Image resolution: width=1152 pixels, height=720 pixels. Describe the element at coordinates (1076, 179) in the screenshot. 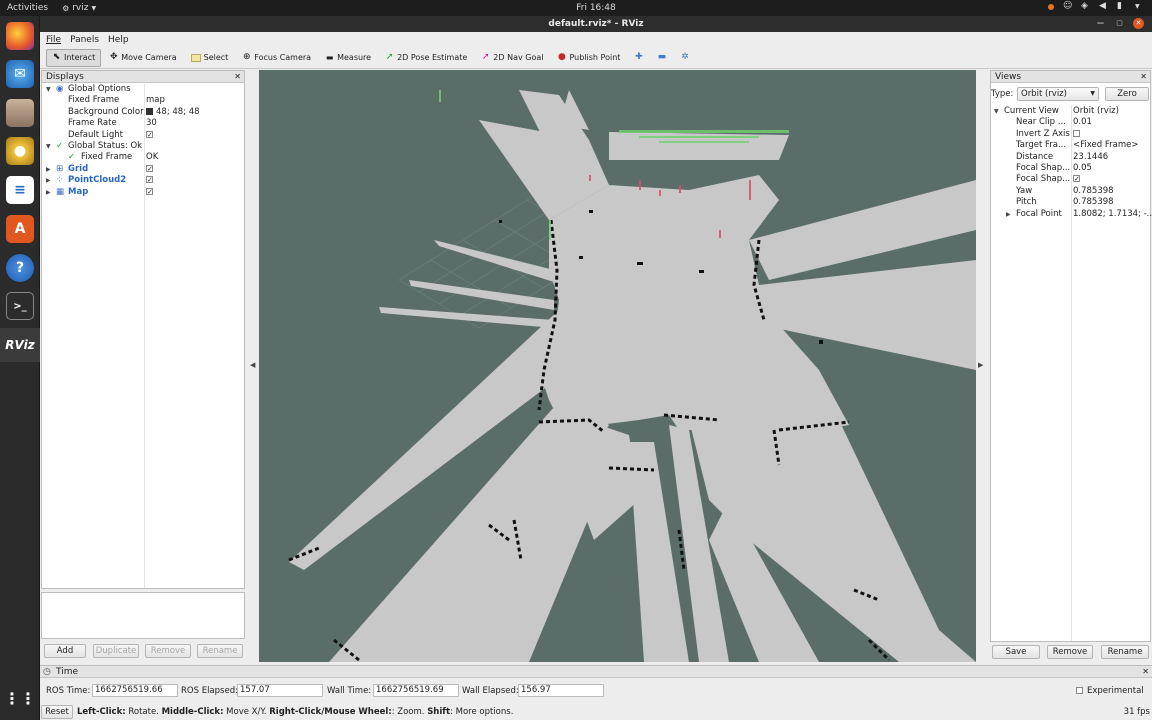

I see `focal-shape-fixed-checkbox: ✓` at that location.